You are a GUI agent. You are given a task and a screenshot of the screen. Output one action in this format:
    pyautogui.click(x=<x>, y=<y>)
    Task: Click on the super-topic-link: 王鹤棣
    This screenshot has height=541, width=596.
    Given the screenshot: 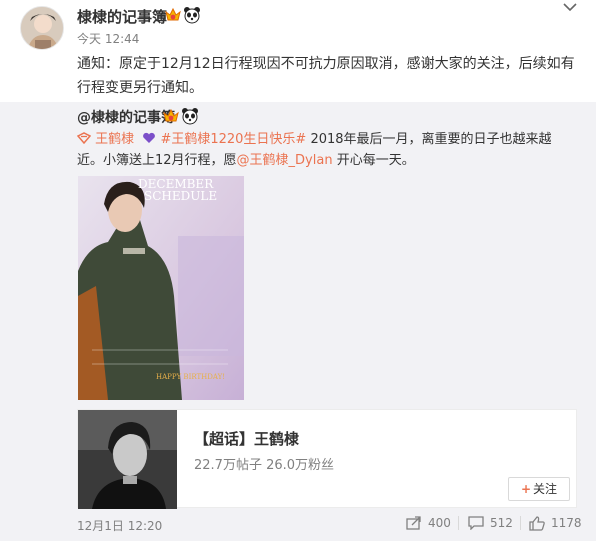 What is the action you would take?
    pyautogui.click(x=114, y=139)
    